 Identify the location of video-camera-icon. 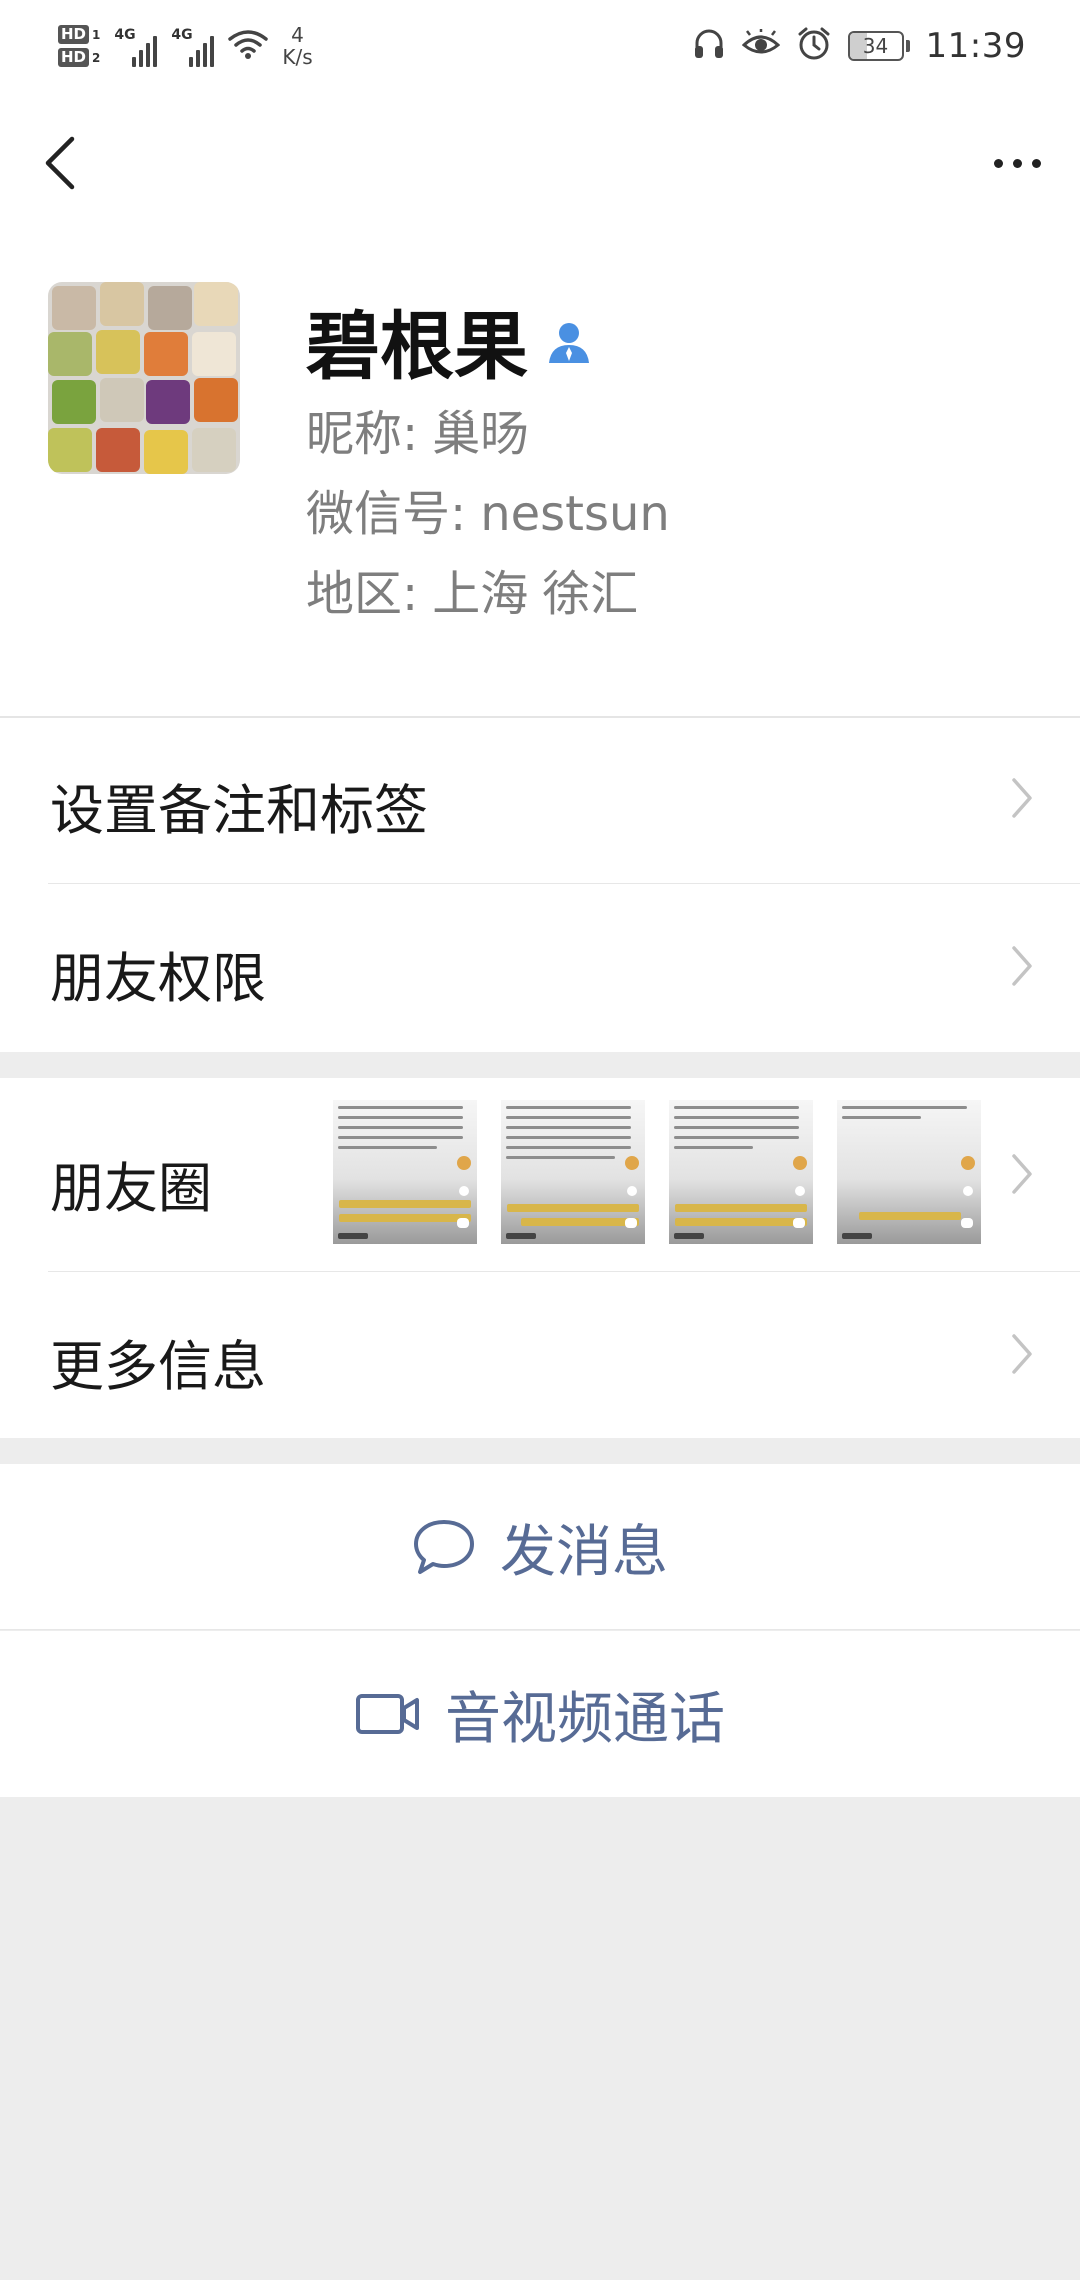
(387, 1714).